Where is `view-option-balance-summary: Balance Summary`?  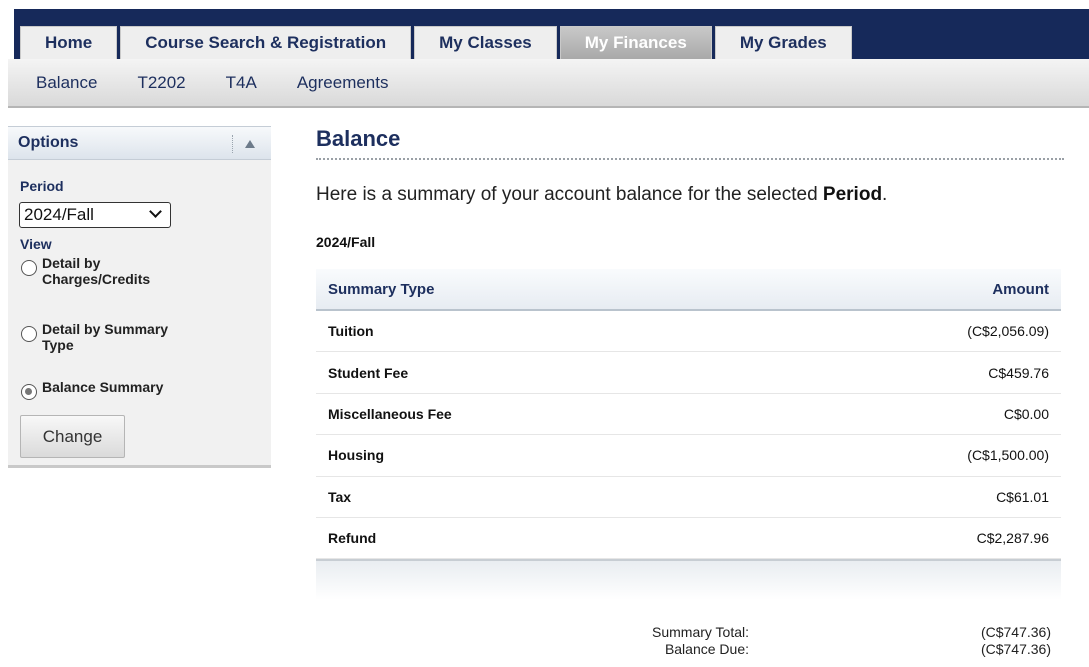
view-option-balance-summary: Balance Summary is located at coordinates (111, 389).